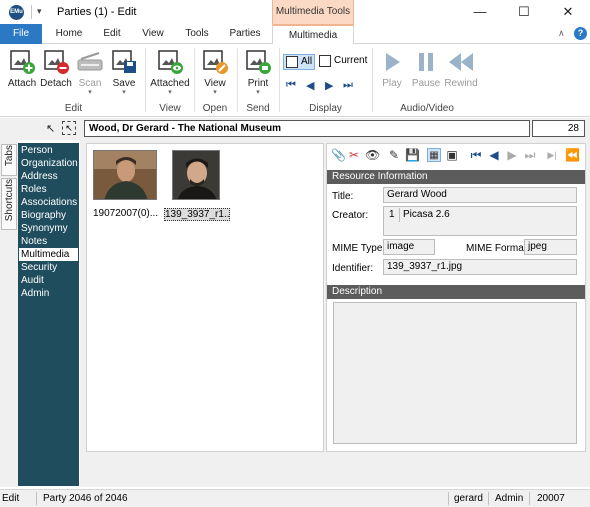 This screenshot has height=507, width=590. I want to click on title-field: Gerard Wood, so click(480, 195).